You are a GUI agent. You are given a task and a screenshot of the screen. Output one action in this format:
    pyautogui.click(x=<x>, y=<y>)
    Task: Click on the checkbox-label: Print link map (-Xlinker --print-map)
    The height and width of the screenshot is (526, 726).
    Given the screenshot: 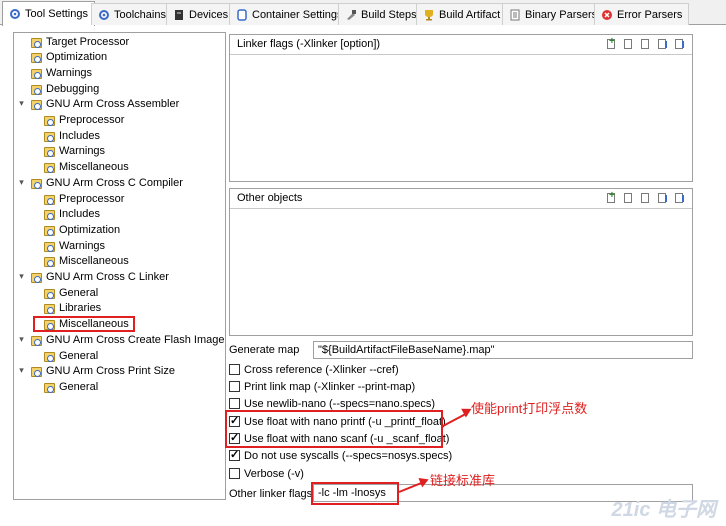 What is the action you would take?
    pyautogui.click(x=330, y=386)
    